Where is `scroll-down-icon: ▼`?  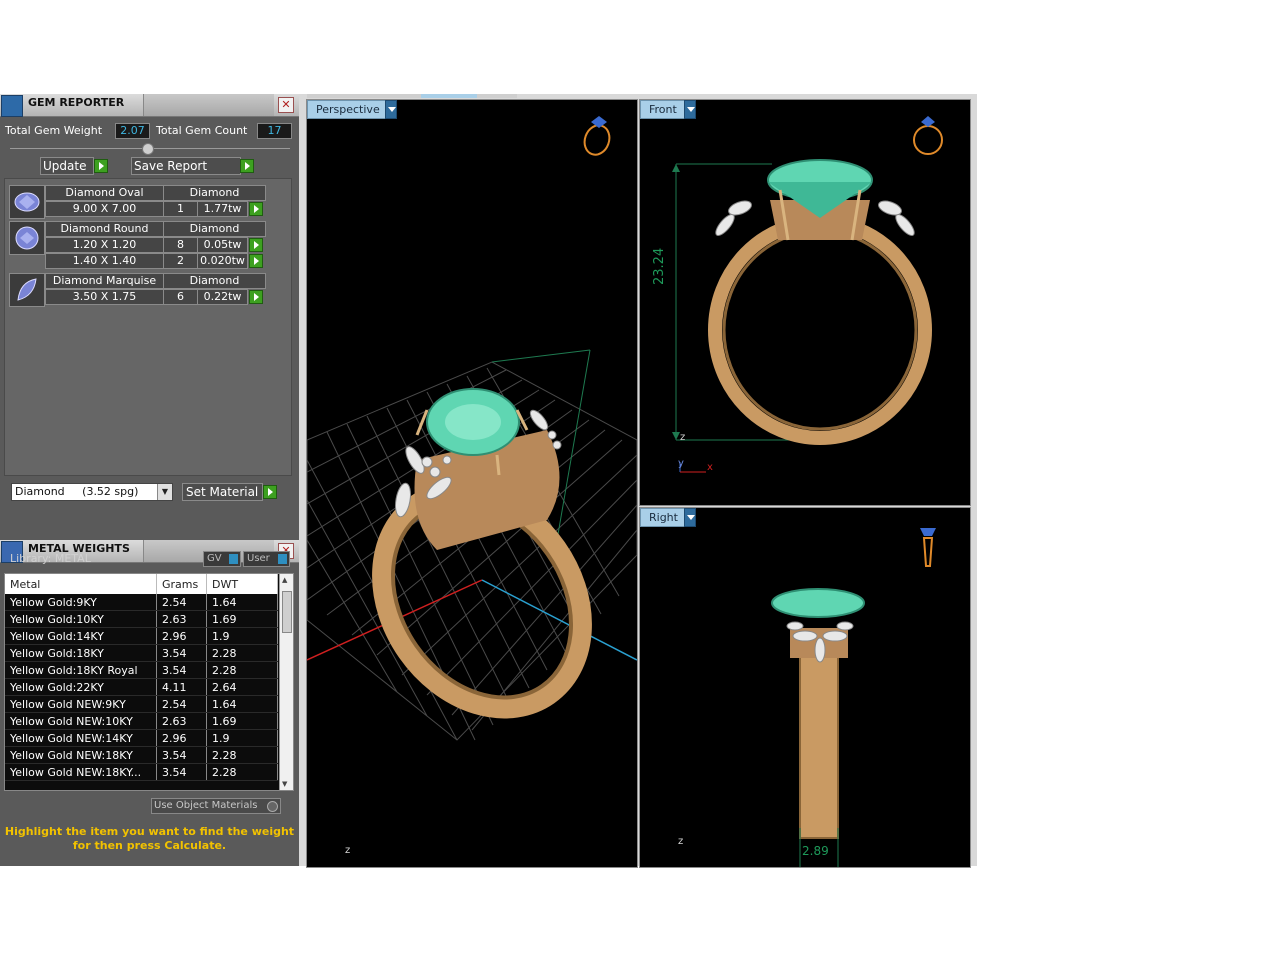 scroll-down-icon: ▼ is located at coordinates (284, 784).